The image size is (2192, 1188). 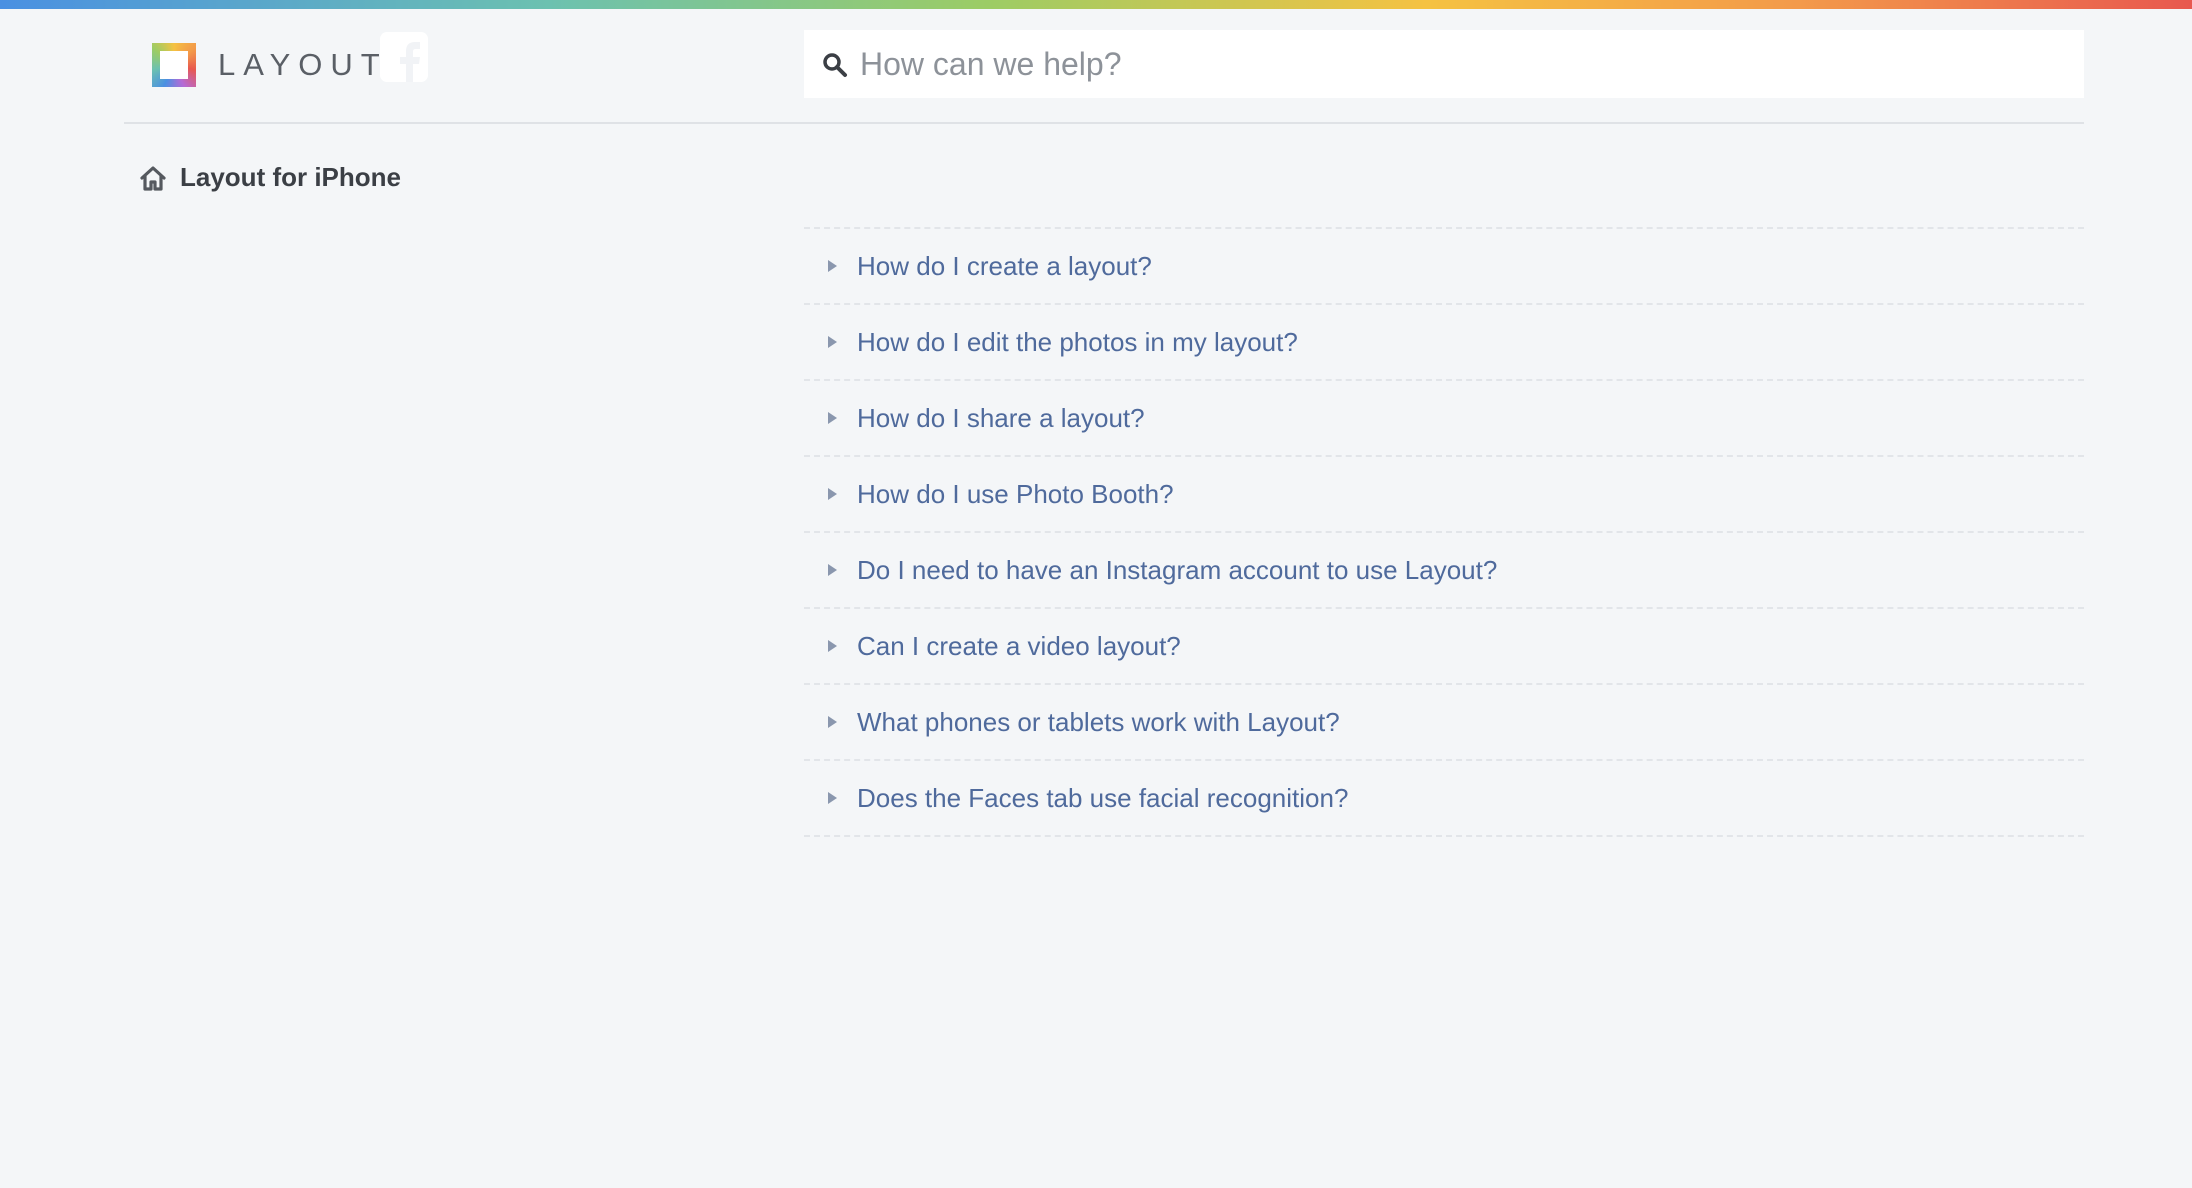 What do you see at coordinates (1444, 343) in the screenshot?
I see `faq-item-edit-photos: How do I edit the photos in my layout?` at bounding box center [1444, 343].